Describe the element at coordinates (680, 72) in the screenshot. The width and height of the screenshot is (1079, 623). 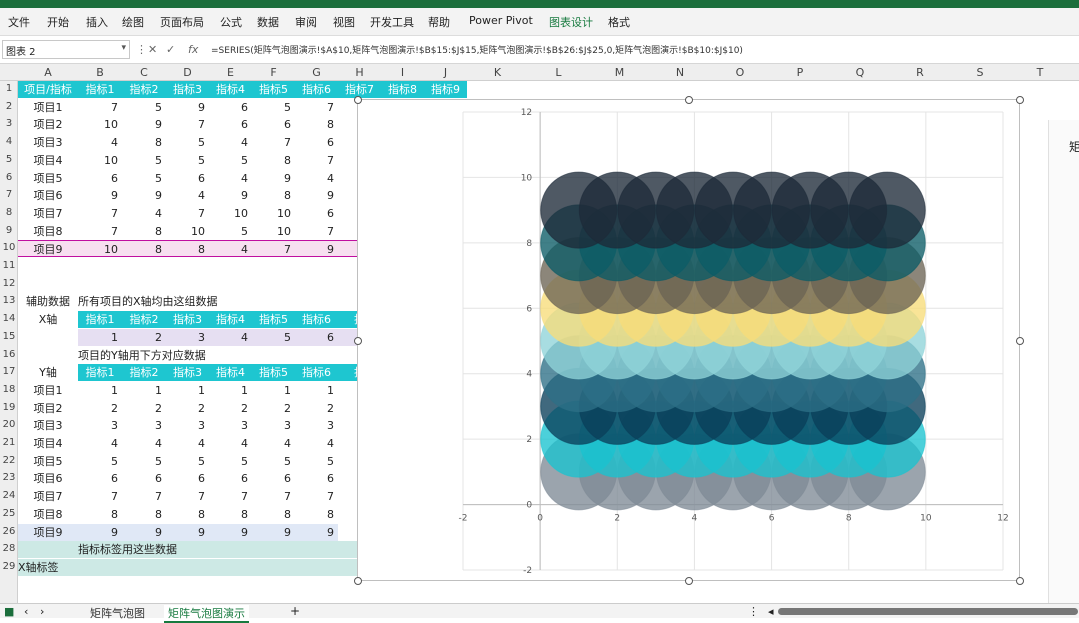
I see `column-header: N` at that location.